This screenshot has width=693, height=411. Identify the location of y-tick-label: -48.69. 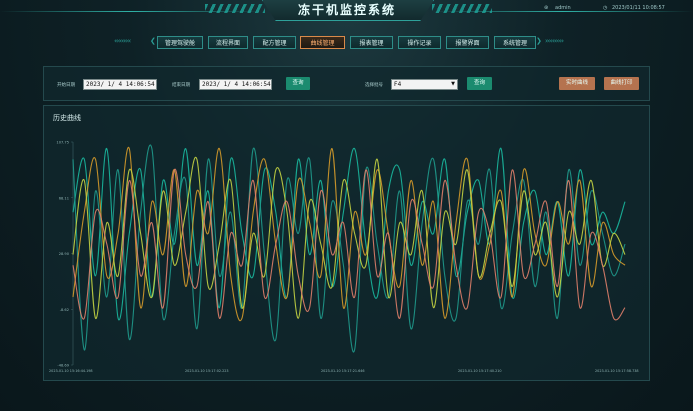
(63, 366).